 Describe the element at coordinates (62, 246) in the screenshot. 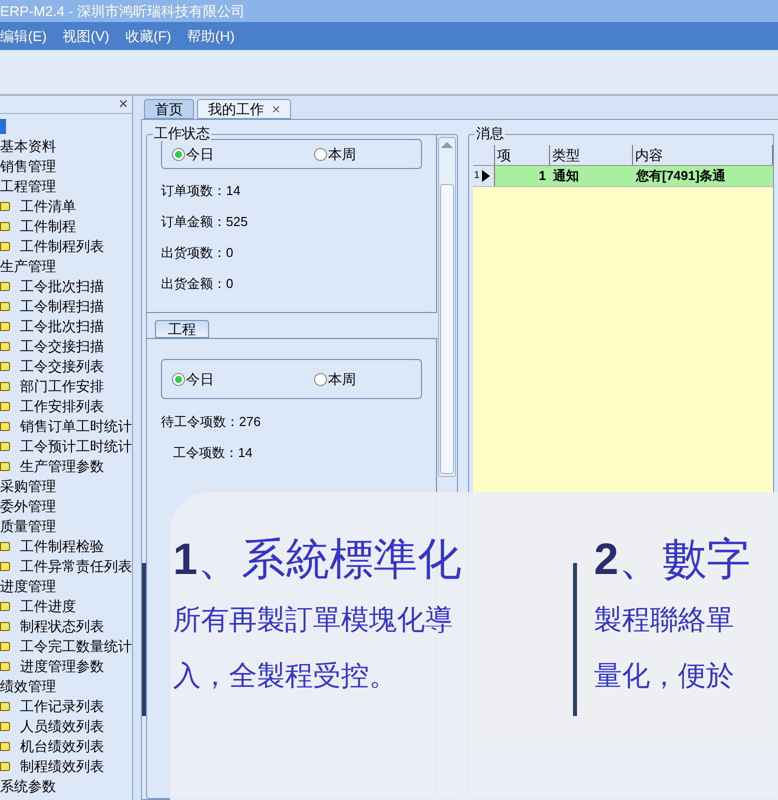

I see `tree-item: 工件制程列表` at that location.